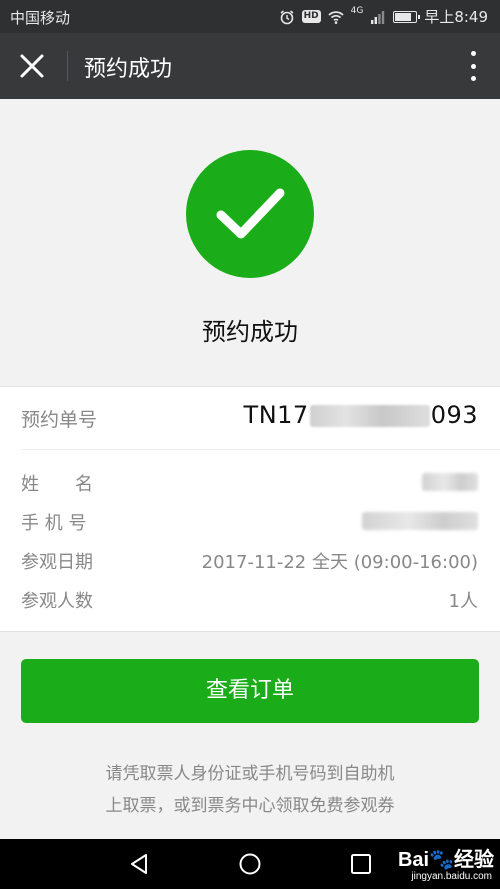  What do you see at coordinates (57, 484) in the screenshot?
I see `name-label: 姓 名` at bounding box center [57, 484].